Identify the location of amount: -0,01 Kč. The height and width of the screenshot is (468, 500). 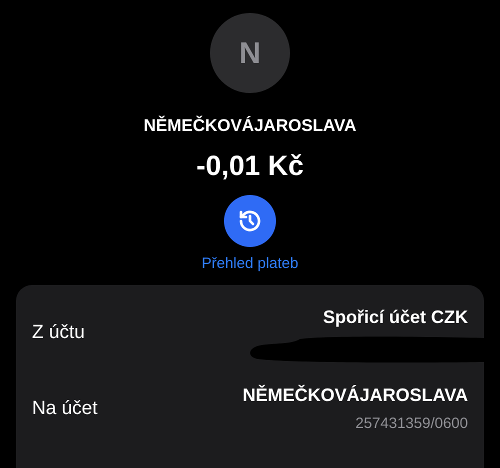
(250, 165).